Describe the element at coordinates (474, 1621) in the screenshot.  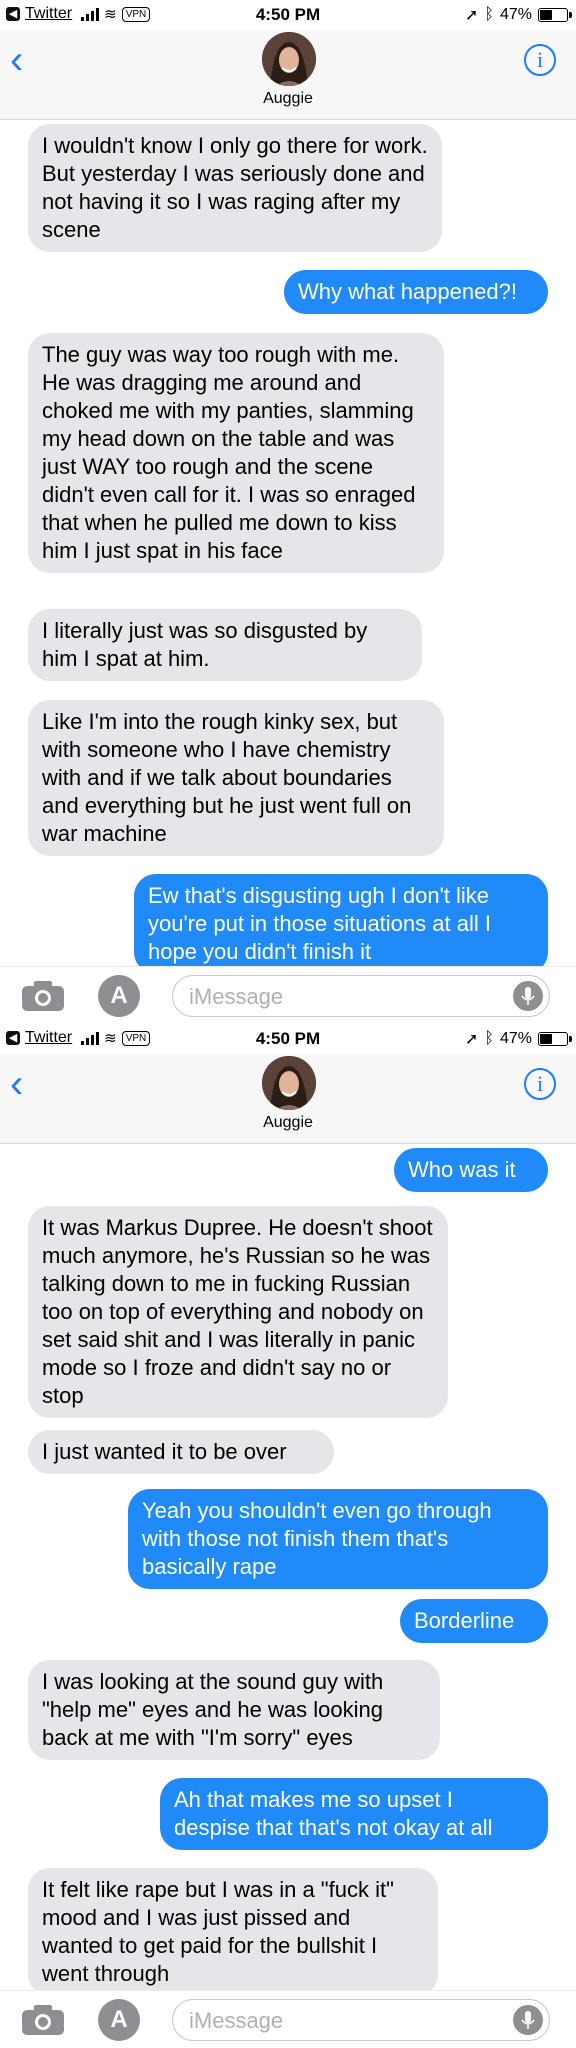
I see `message-sent: Borderline` at that location.